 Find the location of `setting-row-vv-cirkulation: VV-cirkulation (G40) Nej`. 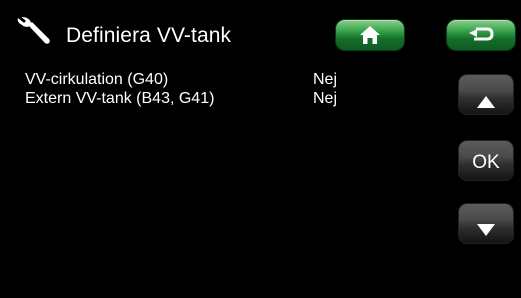

setting-row-vv-cirkulation: VV-cirkulation (G40) Nej is located at coordinates (235, 79).